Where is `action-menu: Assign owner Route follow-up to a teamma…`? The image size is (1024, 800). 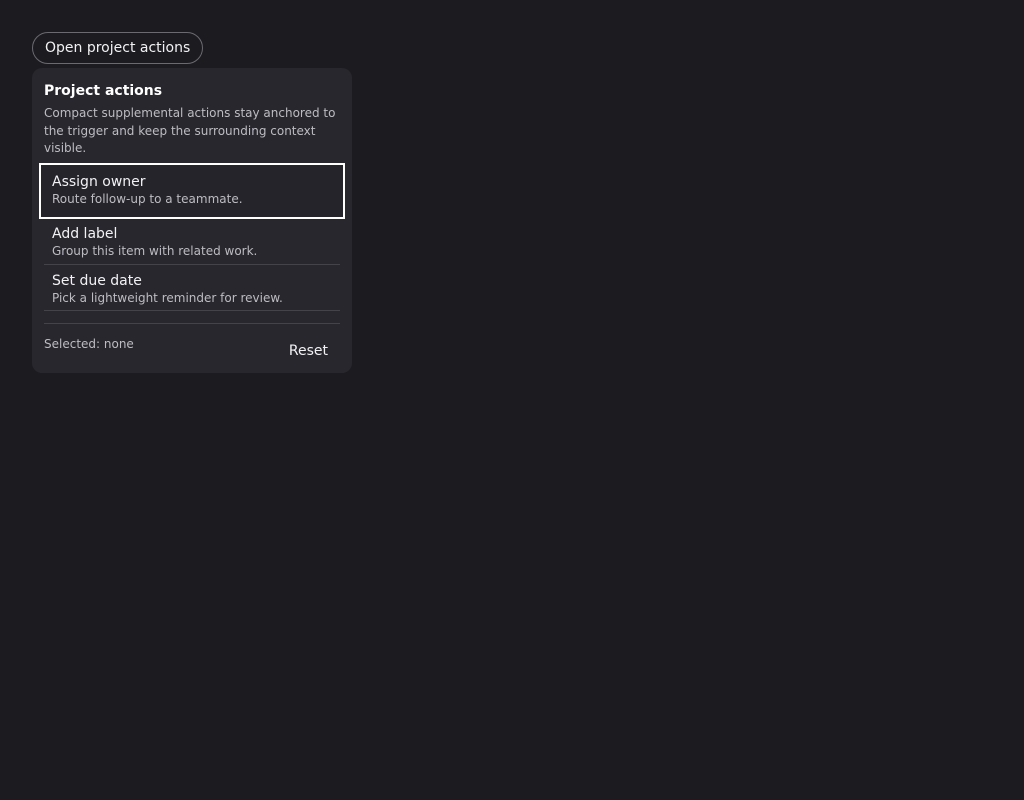
action-menu: Assign owner Route follow-up to a teamma… is located at coordinates (192, 236).